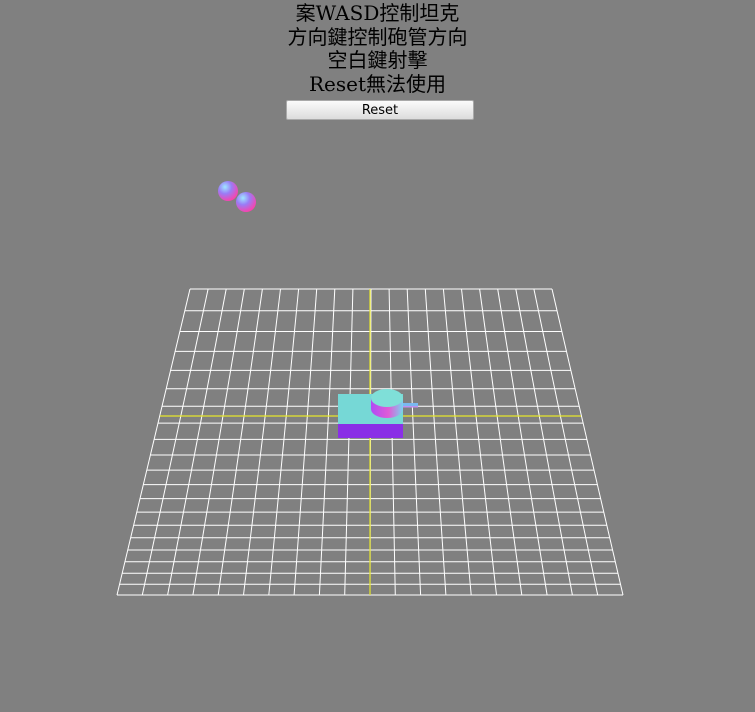 The width and height of the screenshot is (755, 712). I want to click on tank, so click(378, 413).